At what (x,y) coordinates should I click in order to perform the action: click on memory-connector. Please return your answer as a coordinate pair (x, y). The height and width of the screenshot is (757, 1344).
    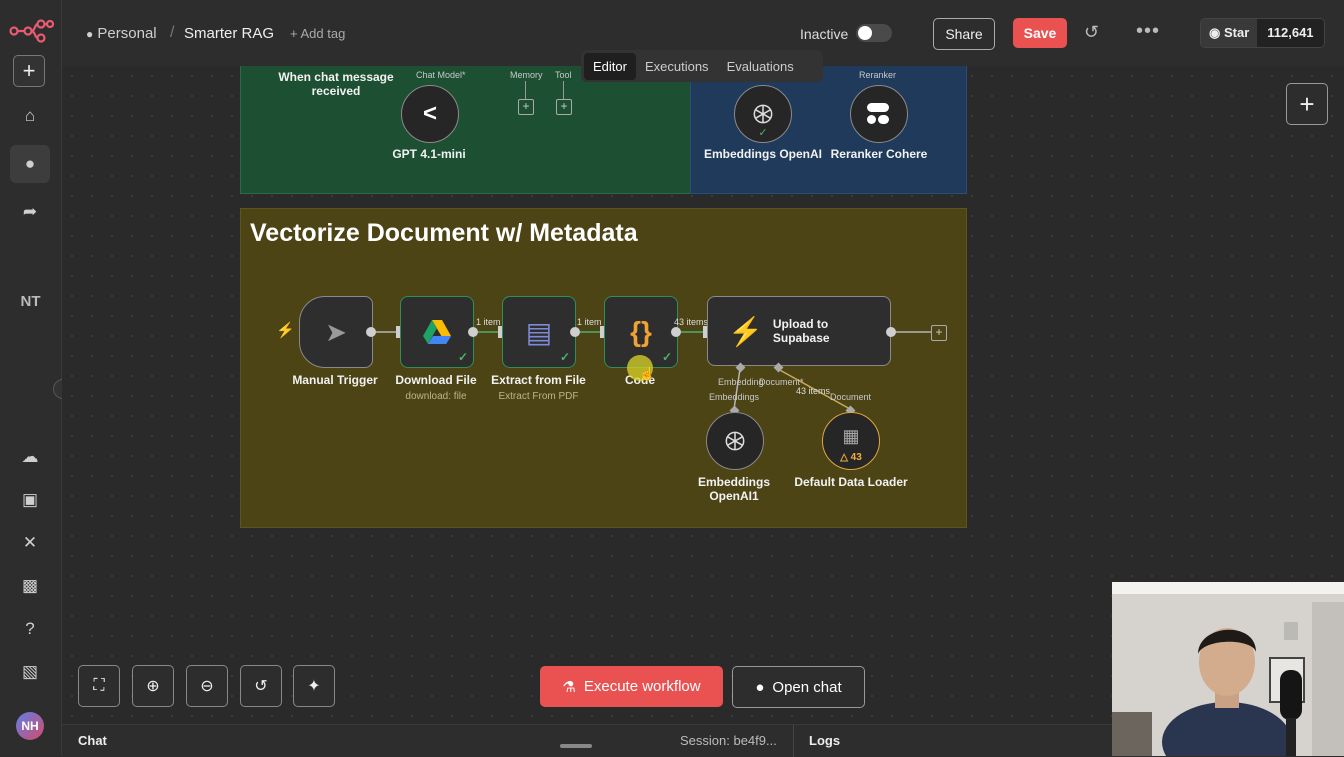
    Looking at the image, I should click on (525, 90).